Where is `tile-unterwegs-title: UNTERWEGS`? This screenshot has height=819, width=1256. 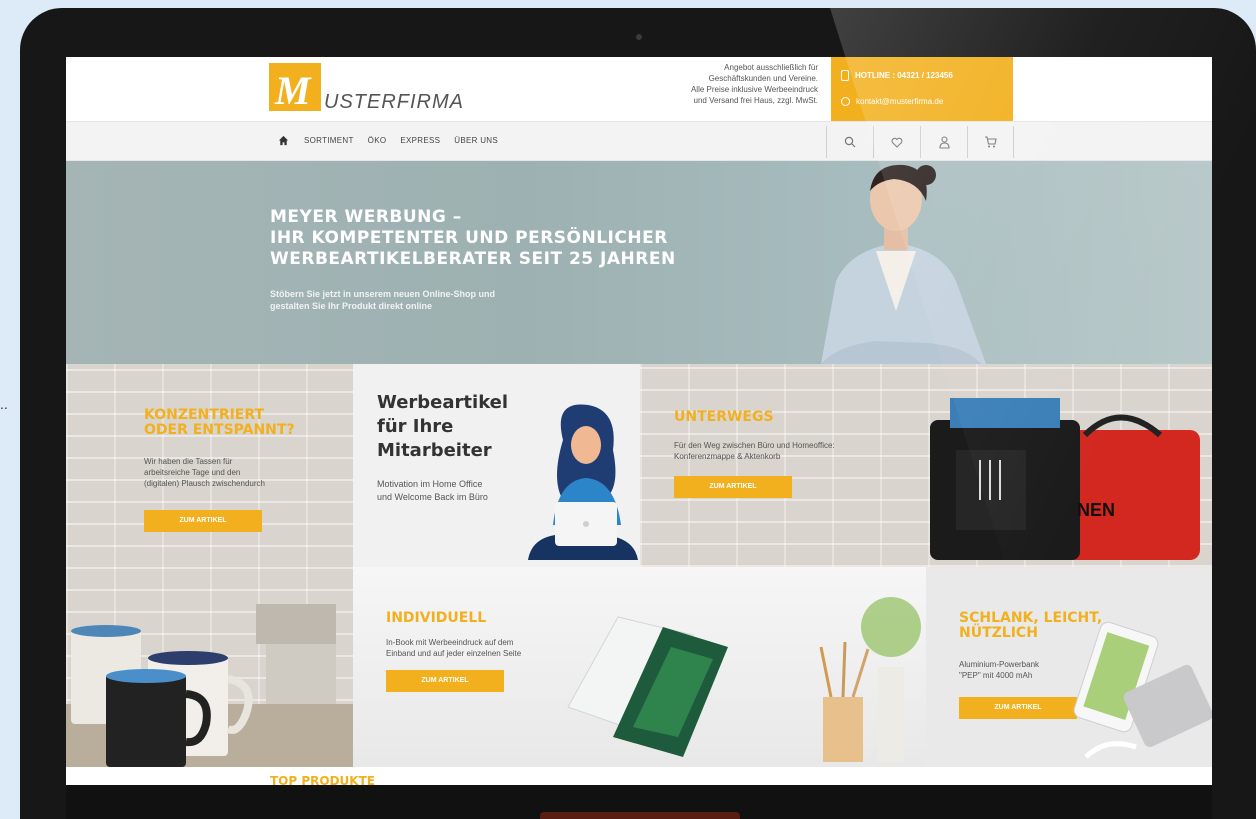
tile-unterwegs-title: UNTERWEGS is located at coordinates (724, 417).